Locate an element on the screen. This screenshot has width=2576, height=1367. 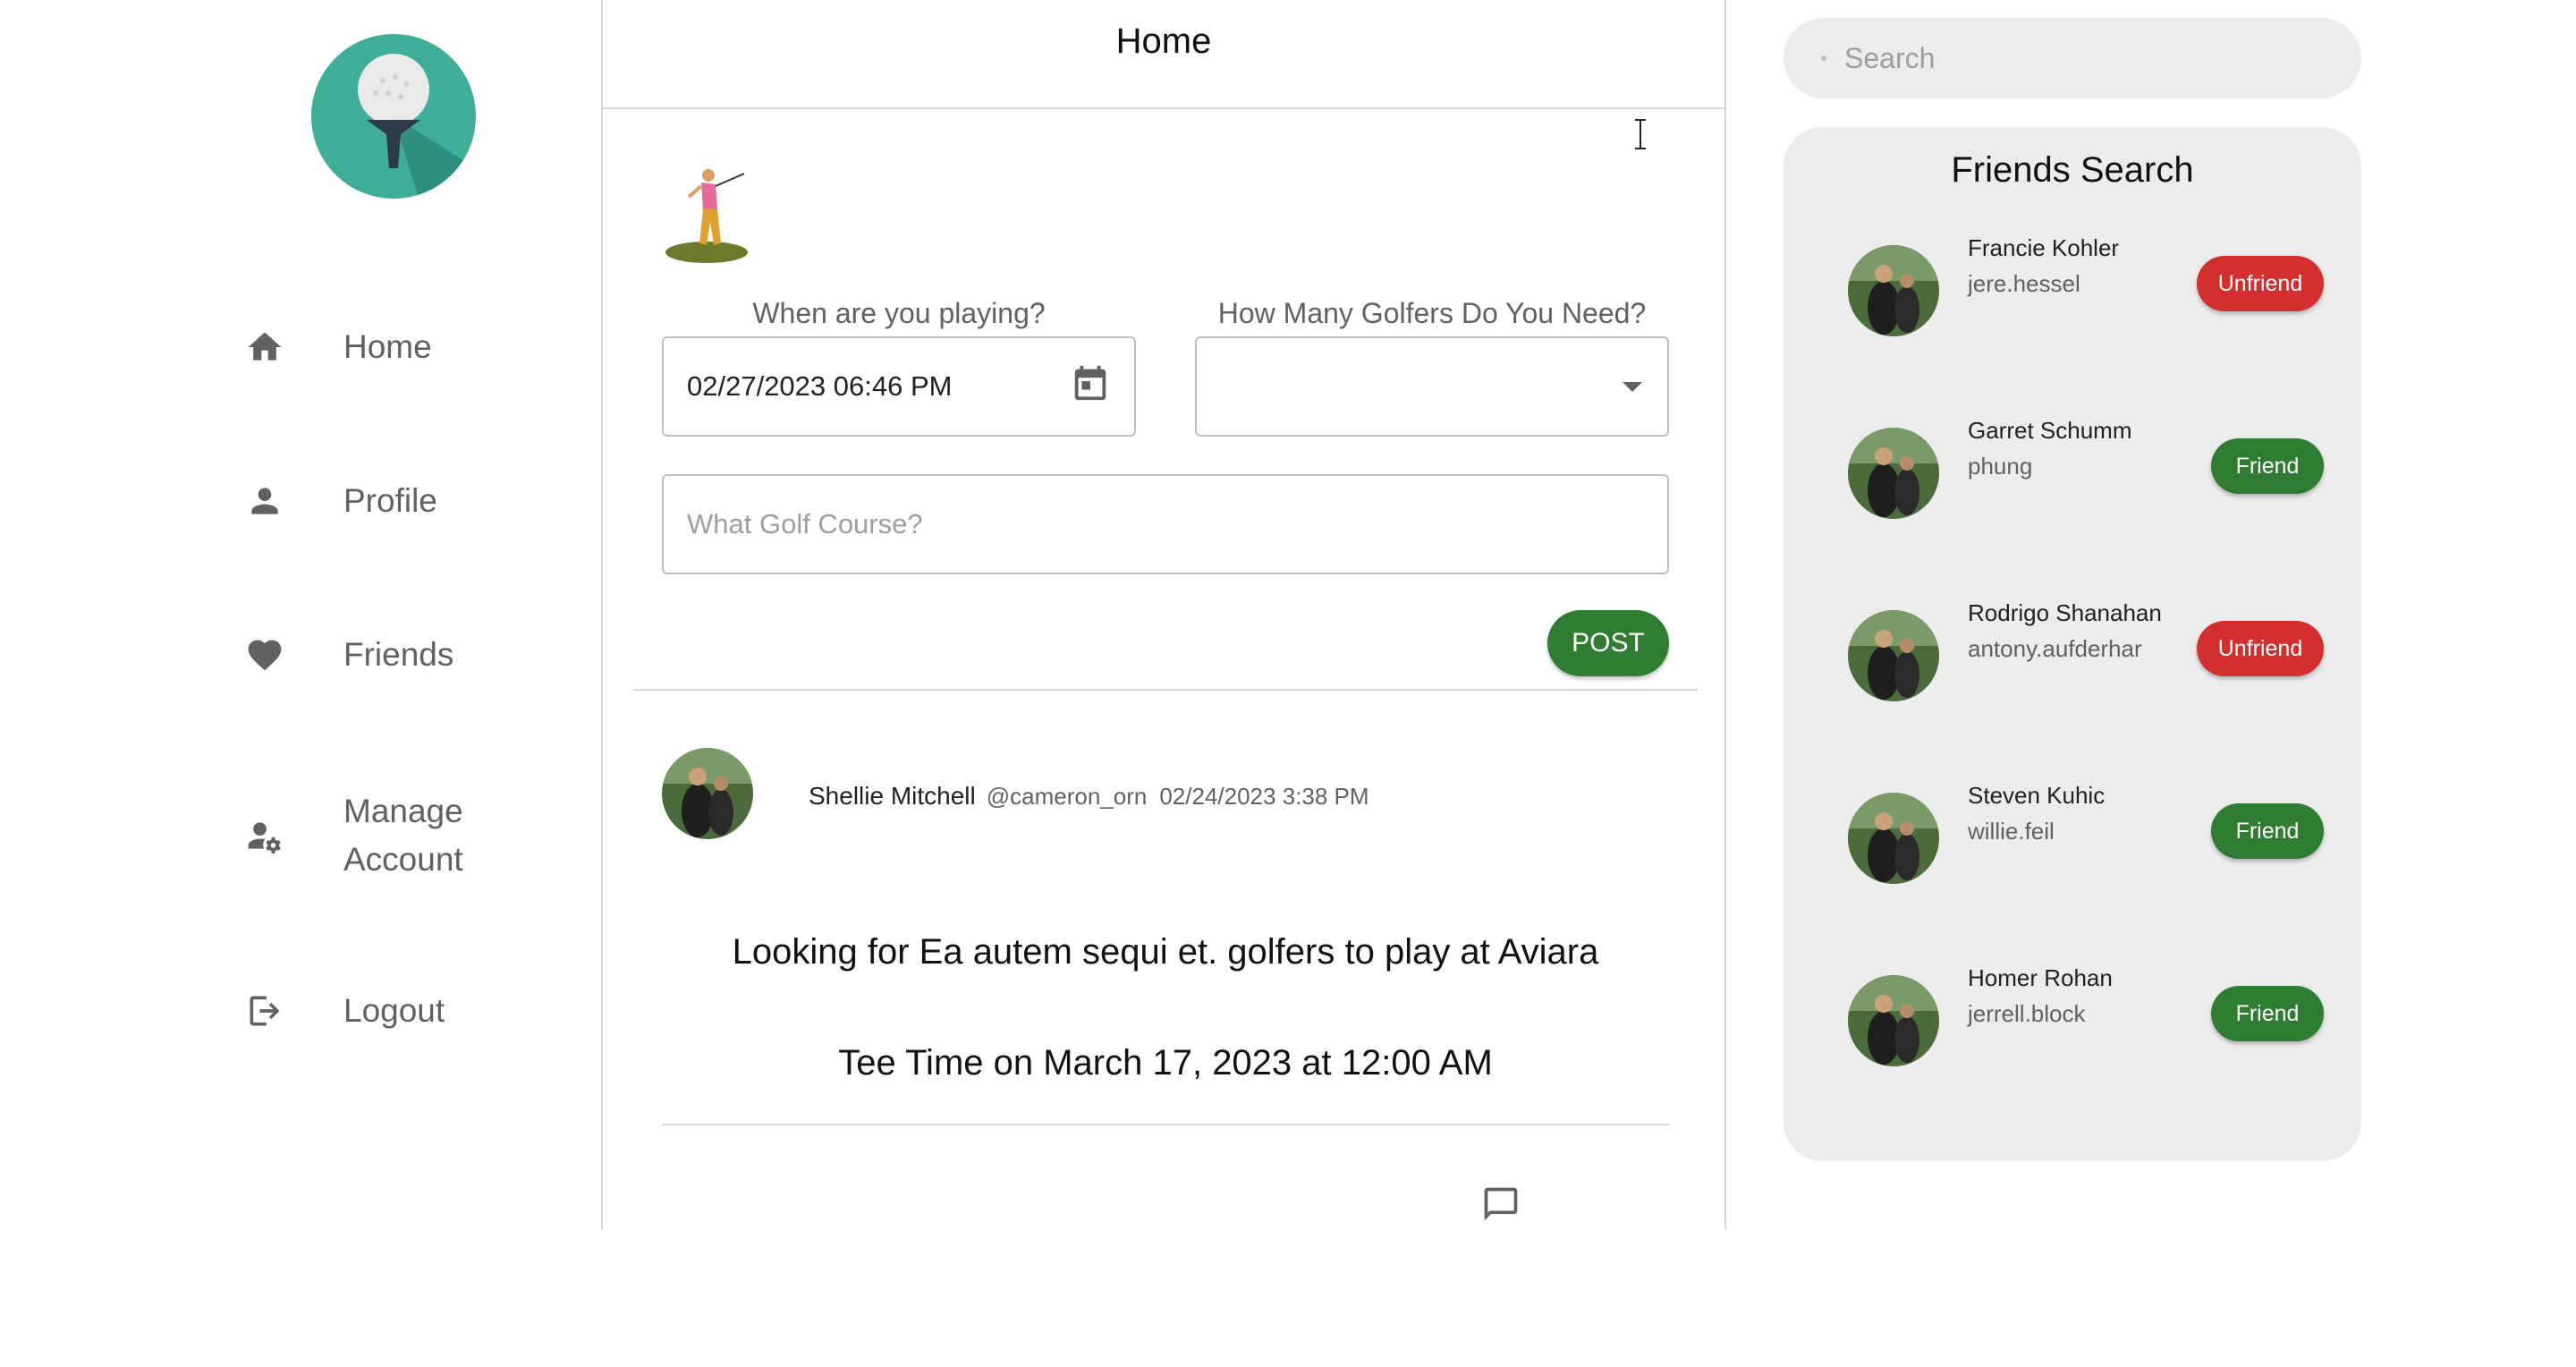
nav-item-friends: Friends is located at coordinates (347, 655).